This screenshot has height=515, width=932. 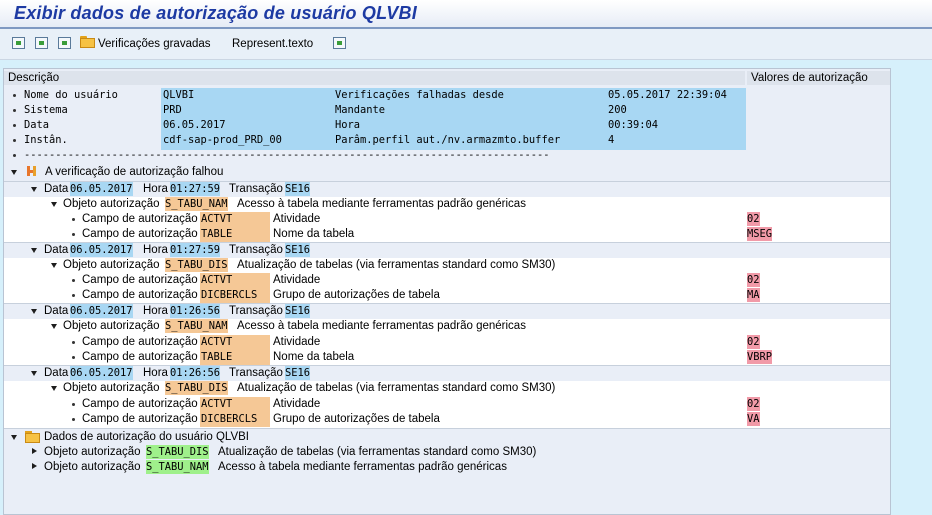 What do you see at coordinates (611, 140) in the screenshot?
I see `summary-value: 4` at bounding box center [611, 140].